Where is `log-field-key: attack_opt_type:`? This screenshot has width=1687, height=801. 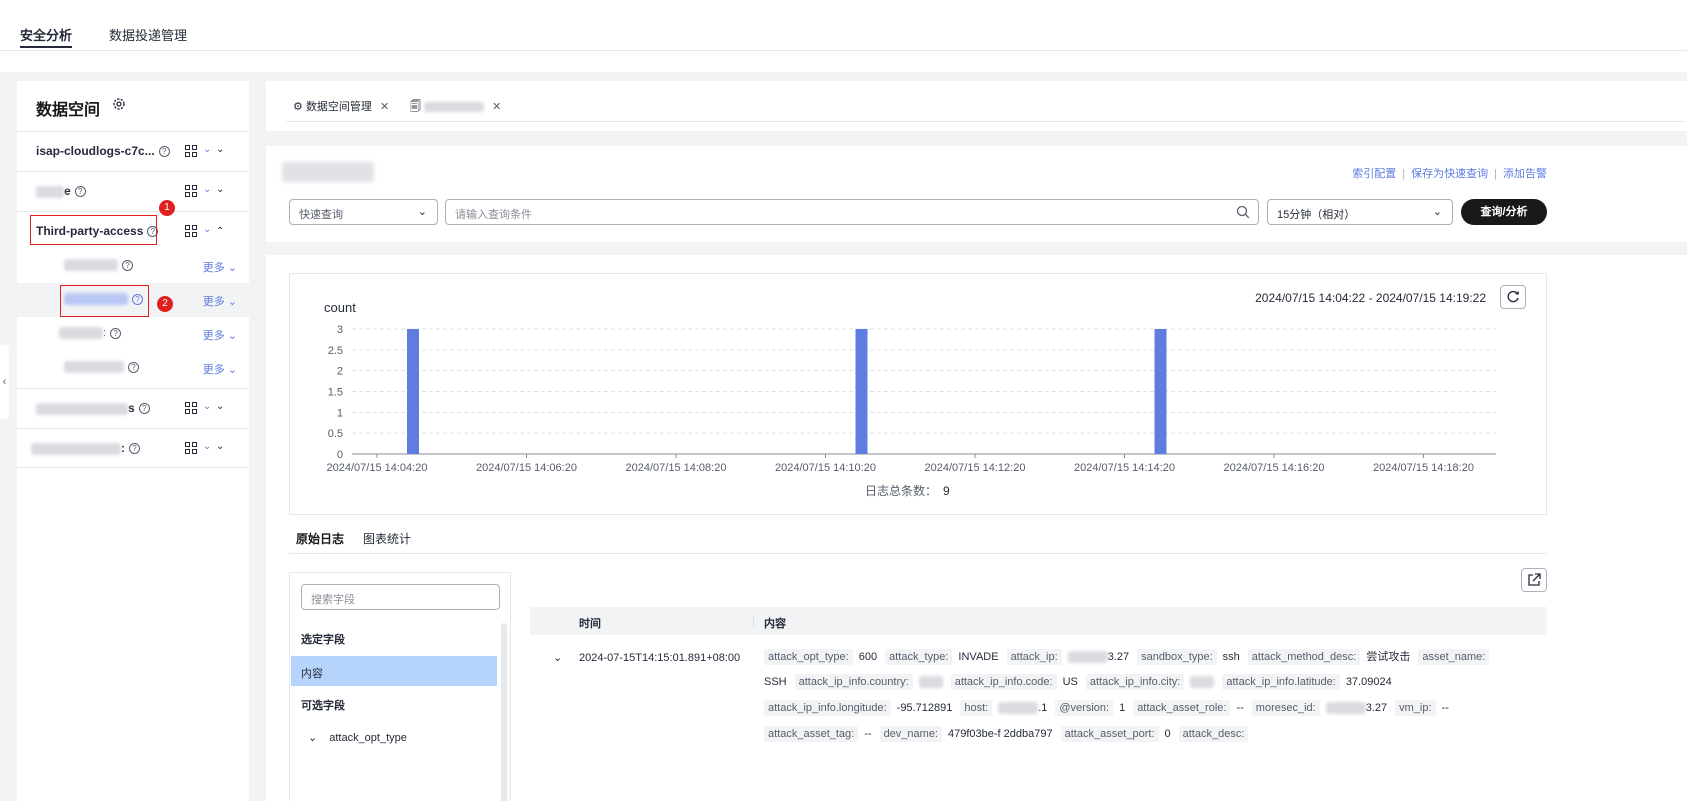 log-field-key: attack_opt_type: is located at coordinates (808, 657).